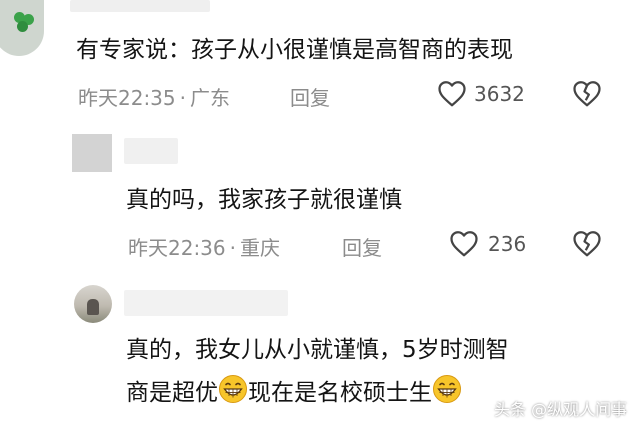 Image resolution: width=640 pixels, height=426 pixels. I want to click on commenter-3-name, so click(206, 303).